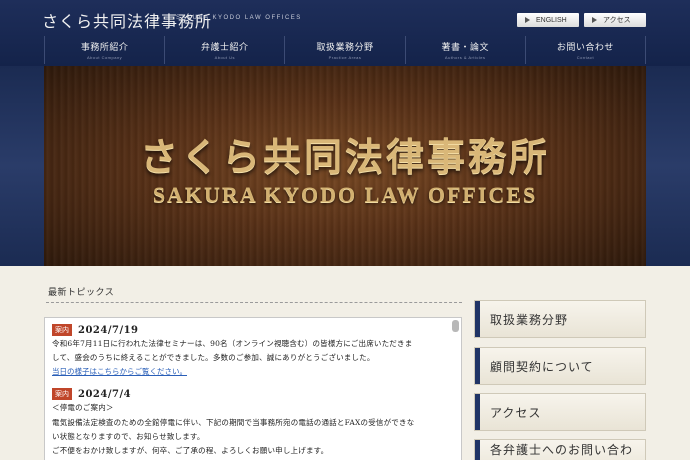 This screenshot has height=460, width=690. What do you see at coordinates (81, 293) in the screenshot?
I see `topics-heading: 最新トピックス` at bounding box center [81, 293].